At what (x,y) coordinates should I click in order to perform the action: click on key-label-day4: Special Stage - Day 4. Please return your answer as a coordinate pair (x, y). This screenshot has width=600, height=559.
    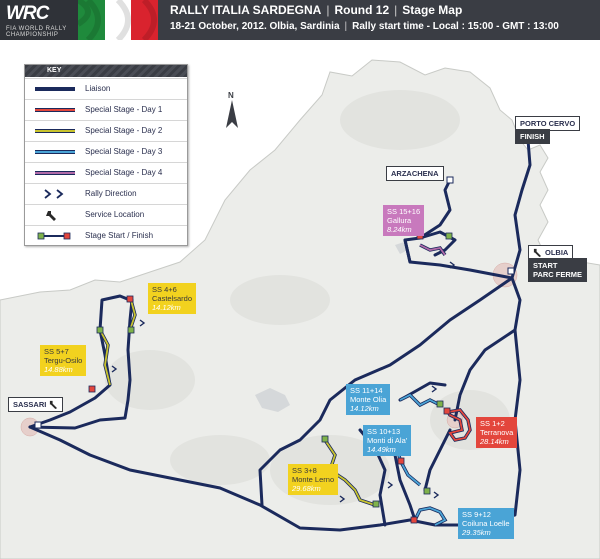
    Looking at the image, I should click on (124, 172).